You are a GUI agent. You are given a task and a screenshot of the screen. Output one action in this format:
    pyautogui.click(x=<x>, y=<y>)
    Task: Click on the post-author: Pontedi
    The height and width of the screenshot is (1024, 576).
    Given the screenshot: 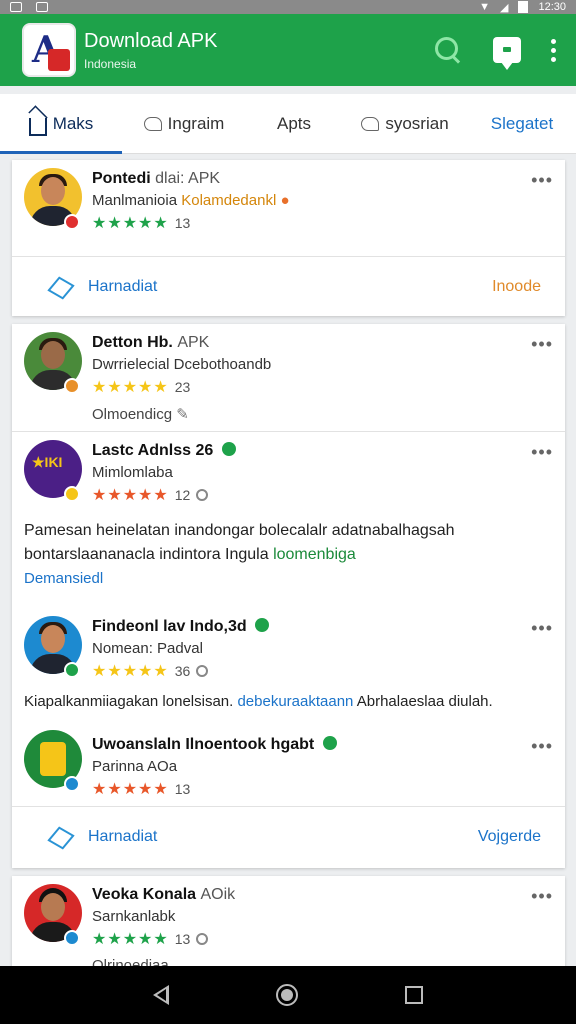 What is the action you would take?
    pyautogui.click(x=121, y=178)
    